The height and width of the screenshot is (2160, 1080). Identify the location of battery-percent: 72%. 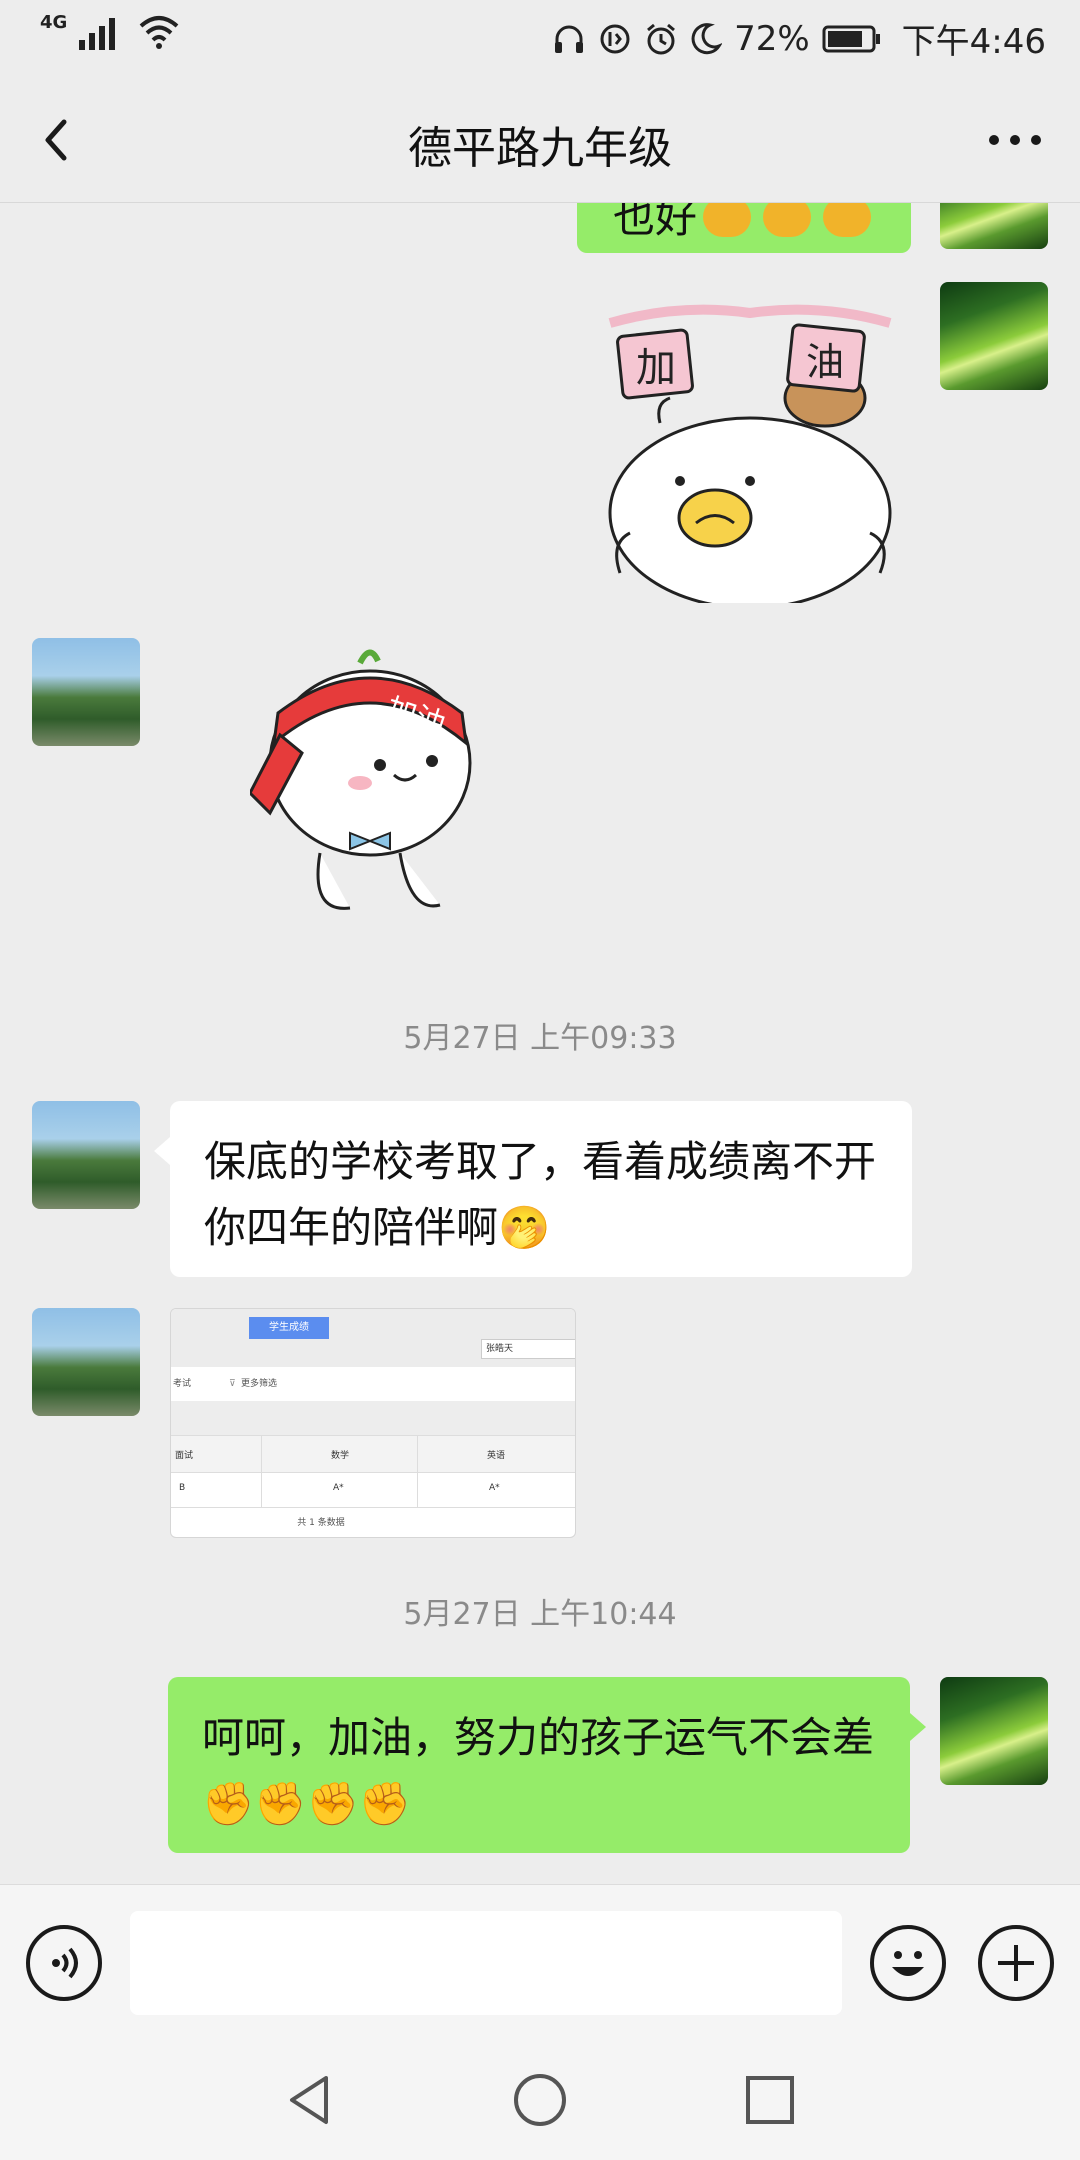
(772, 38).